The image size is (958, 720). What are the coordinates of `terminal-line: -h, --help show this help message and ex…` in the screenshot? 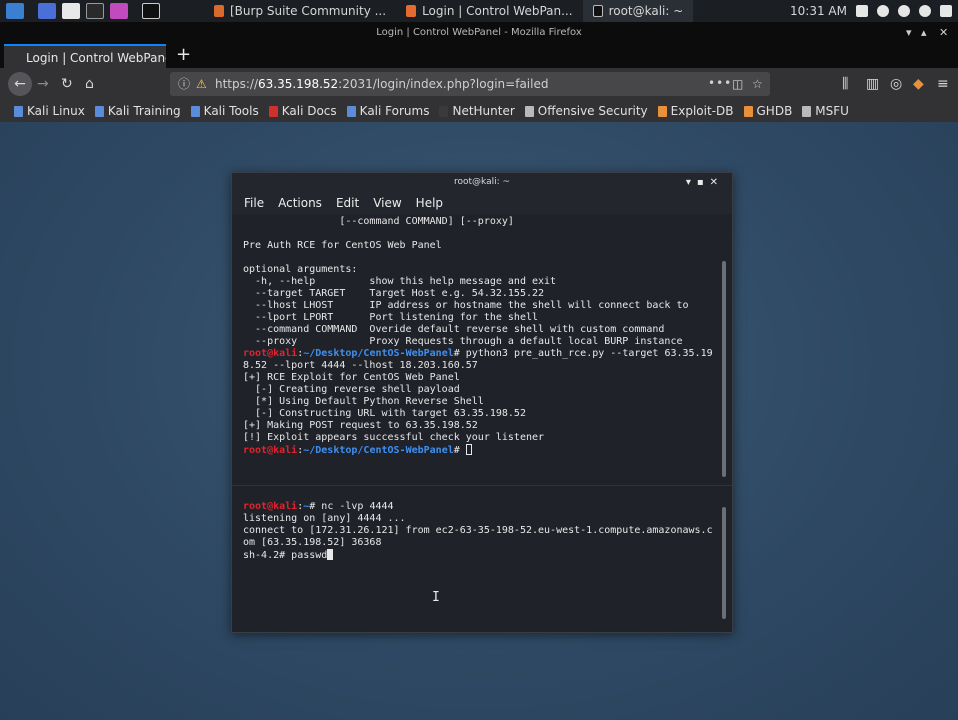 It's located at (400, 281).